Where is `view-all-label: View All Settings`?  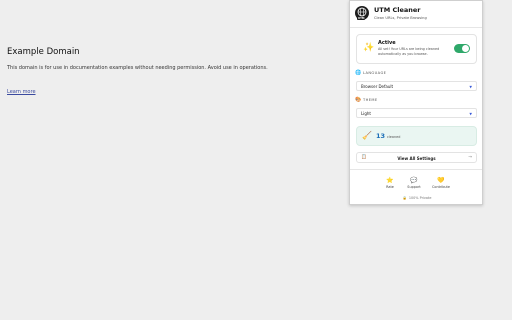 view-all-label: View All Settings is located at coordinates (416, 158).